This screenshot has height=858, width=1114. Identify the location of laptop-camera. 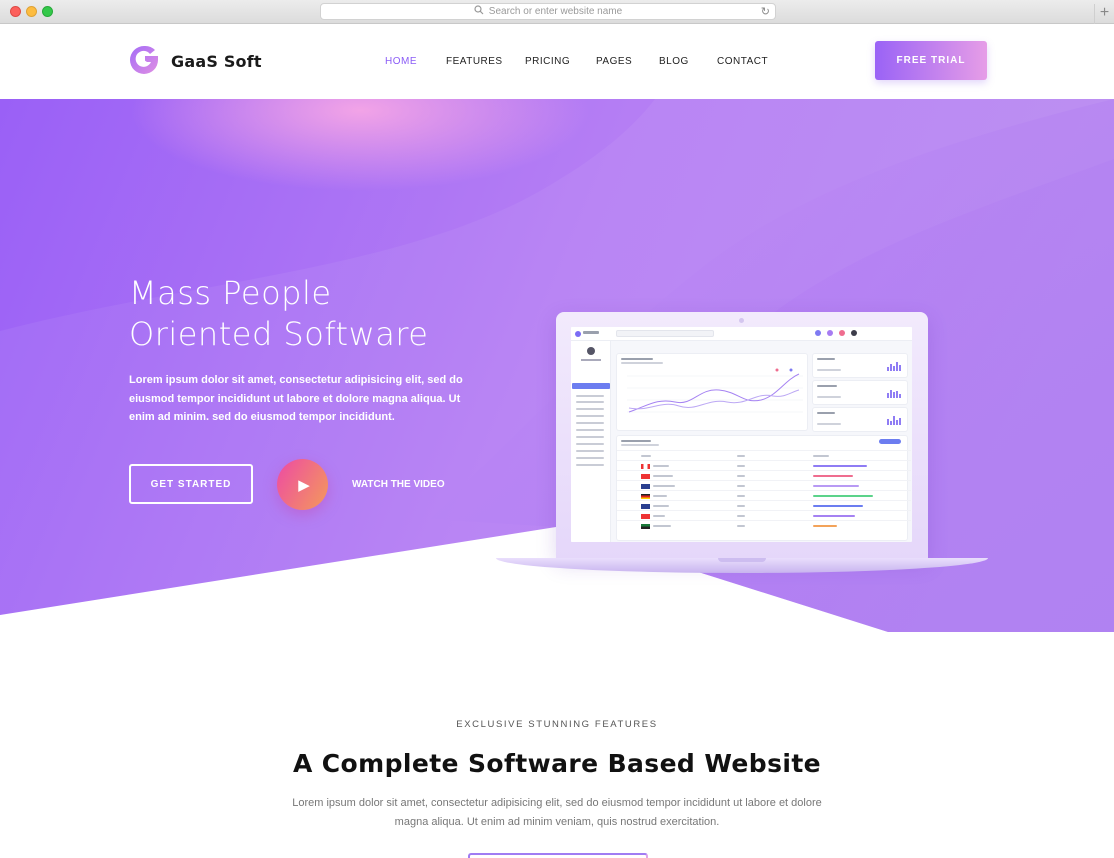
(741, 320).